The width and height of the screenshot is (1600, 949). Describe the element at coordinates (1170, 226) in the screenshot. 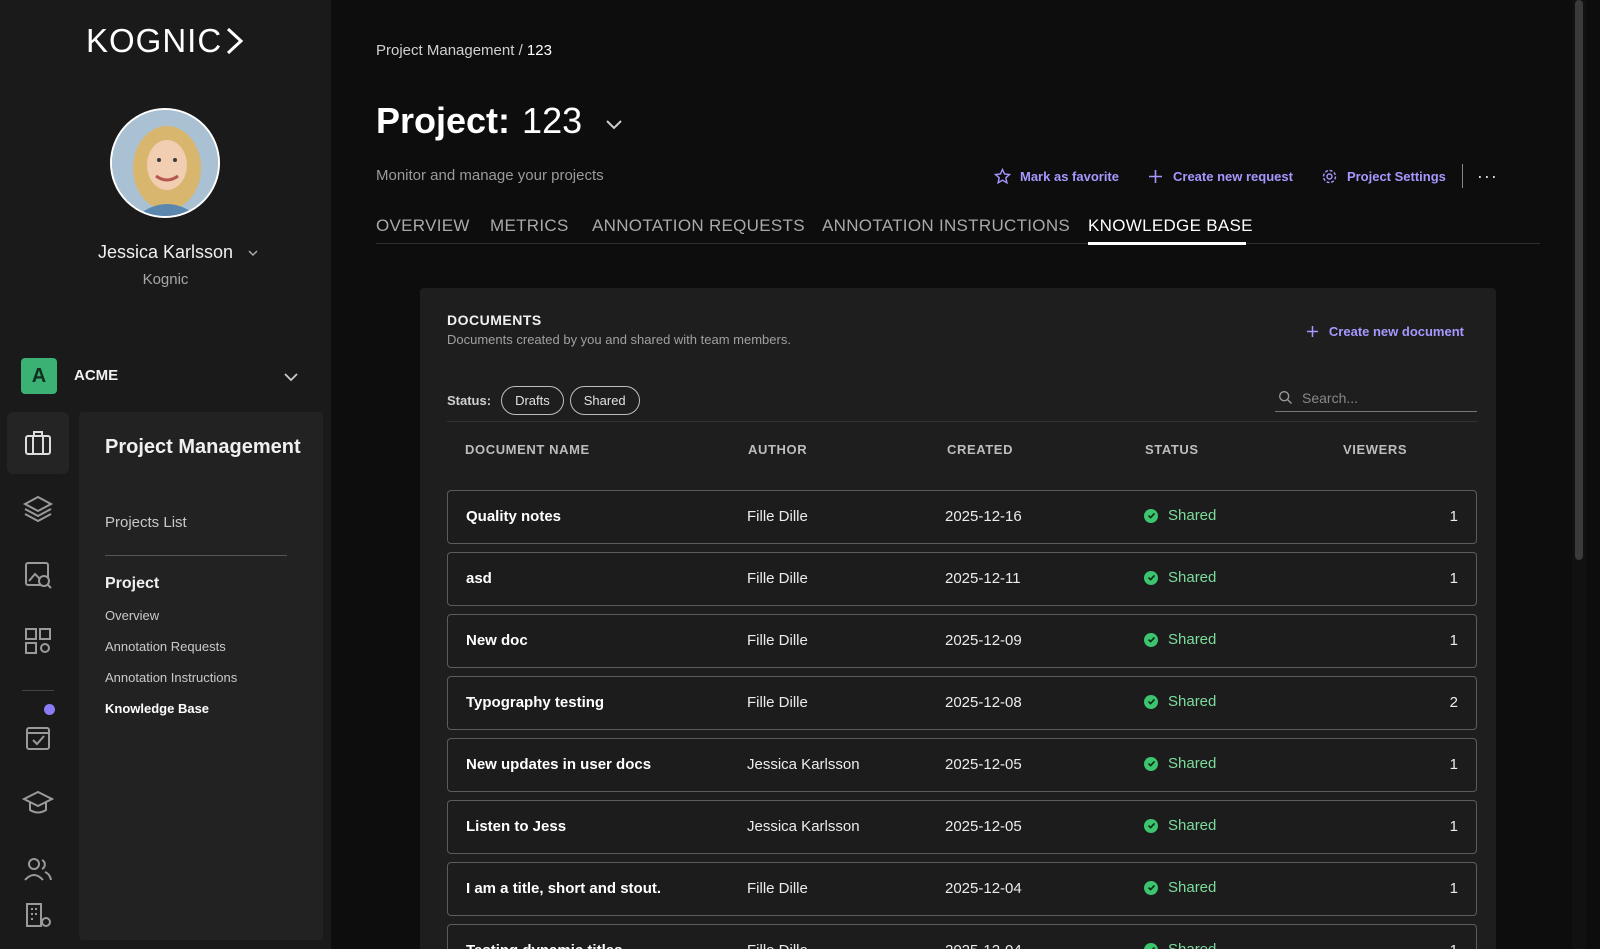

I see `tab-knowledge-base: KNOWLEDGE BASE` at that location.